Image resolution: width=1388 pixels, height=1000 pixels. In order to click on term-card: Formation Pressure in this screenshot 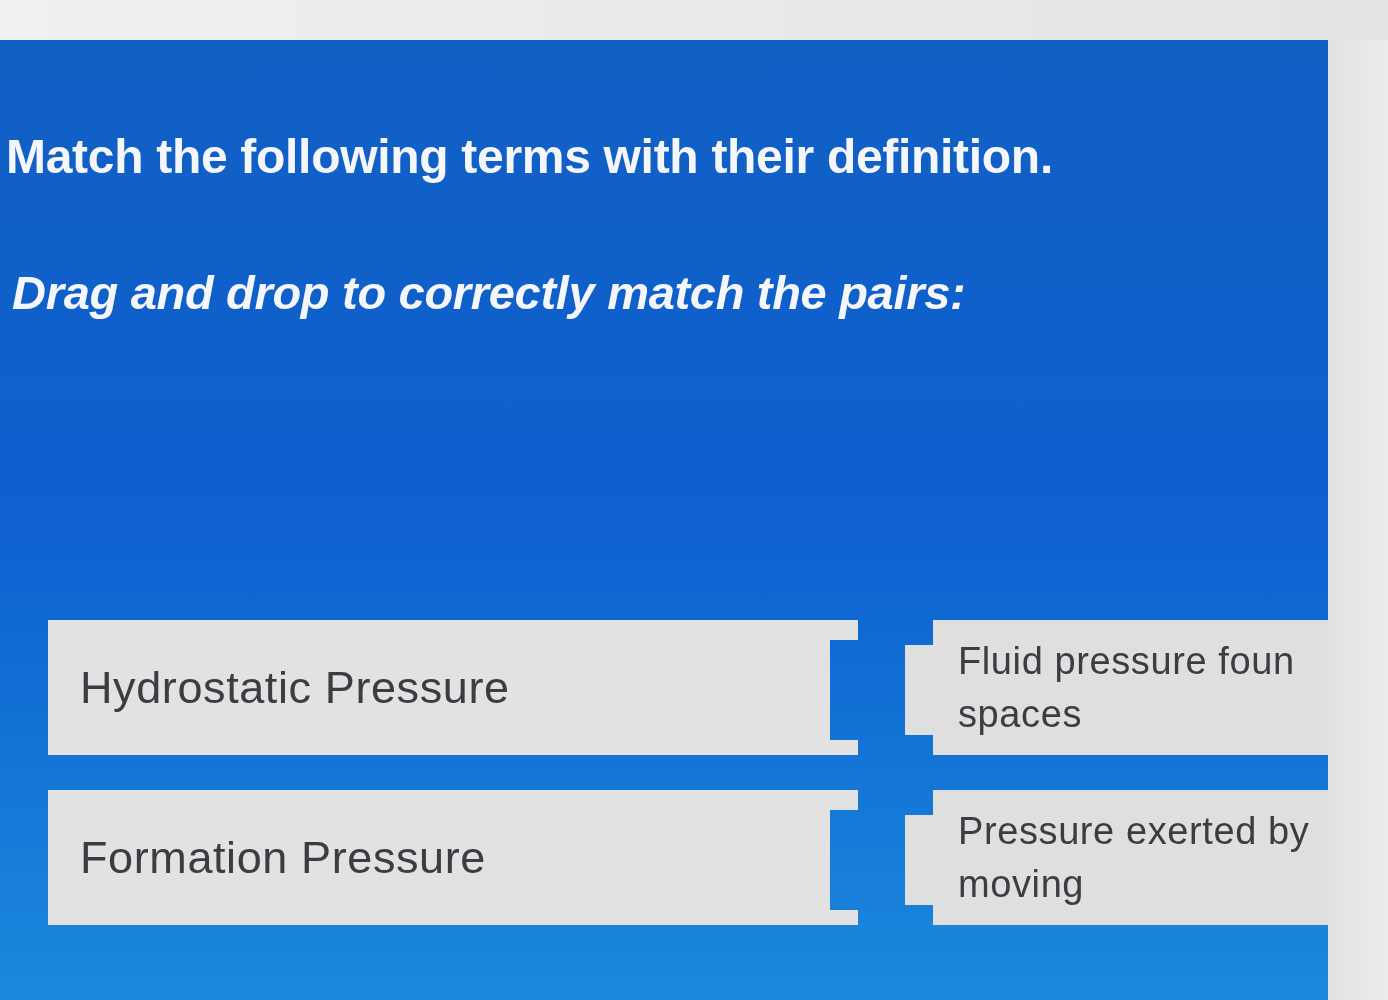, I will do `click(453, 857)`.